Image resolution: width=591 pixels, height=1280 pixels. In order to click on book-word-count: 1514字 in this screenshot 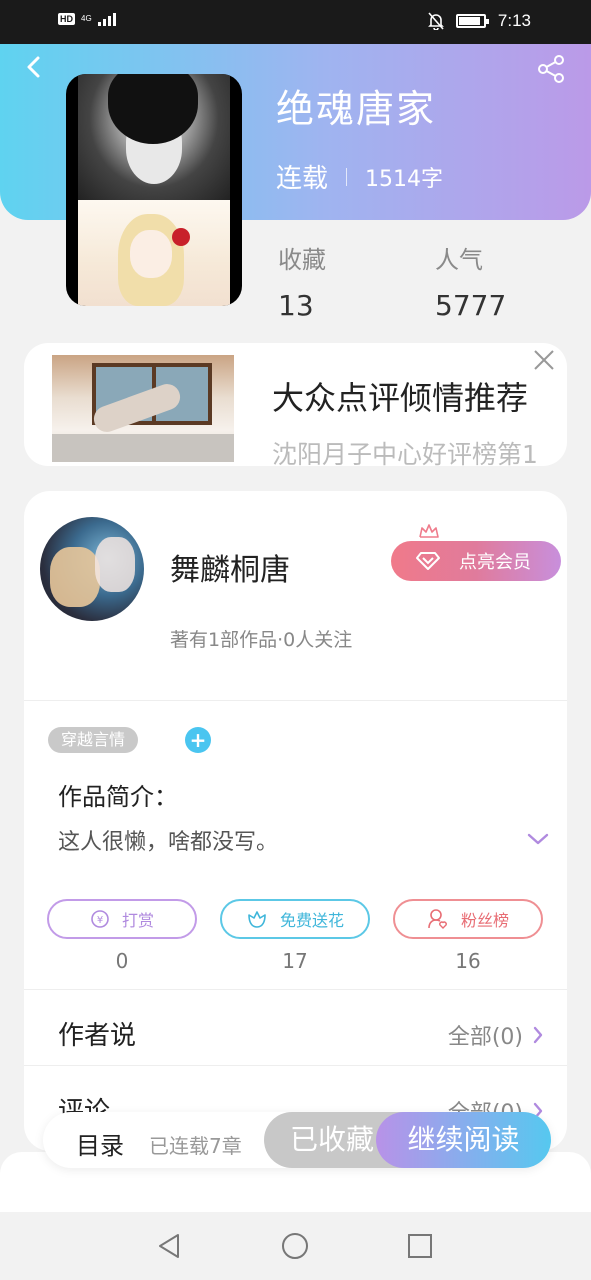, I will do `click(404, 179)`.